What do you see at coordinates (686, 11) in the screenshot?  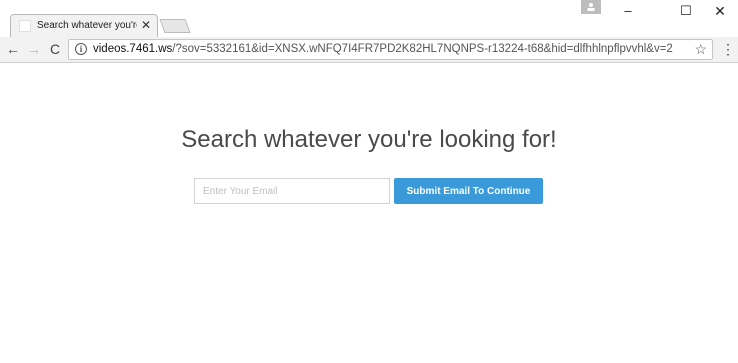 I see `maximize-window-button: ☐` at bounding box center [686, 11].